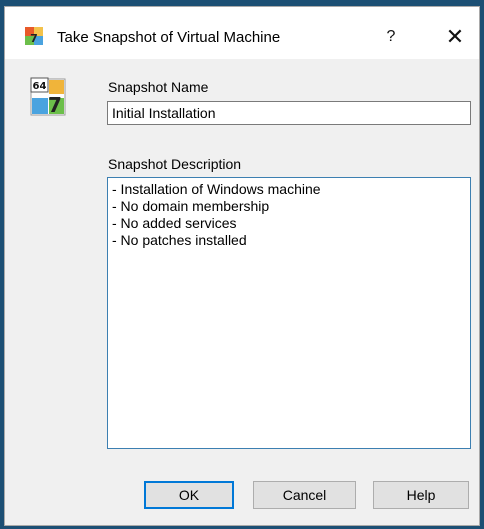 The width and height of the screenshot is (484, 529). What do you see at coordinates (175, 164) in the screenshot?
I see `snapshot-description-label: Snapshot Description` at bounding box center [175, 164].